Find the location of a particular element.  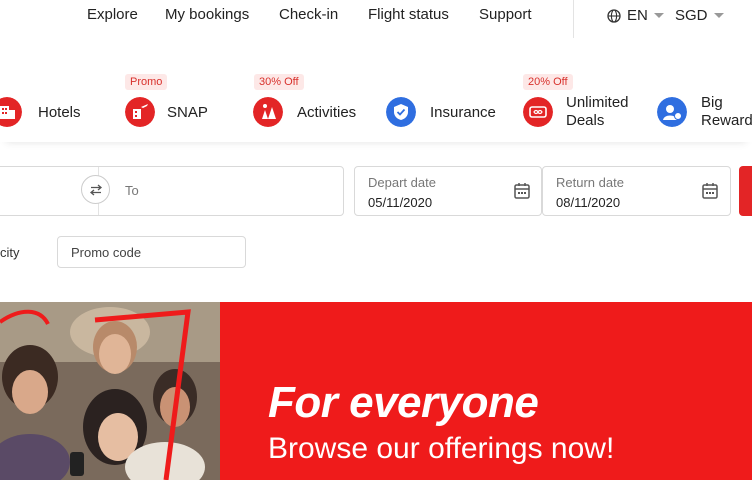

city-text: city is located at coordinates (10, 252).